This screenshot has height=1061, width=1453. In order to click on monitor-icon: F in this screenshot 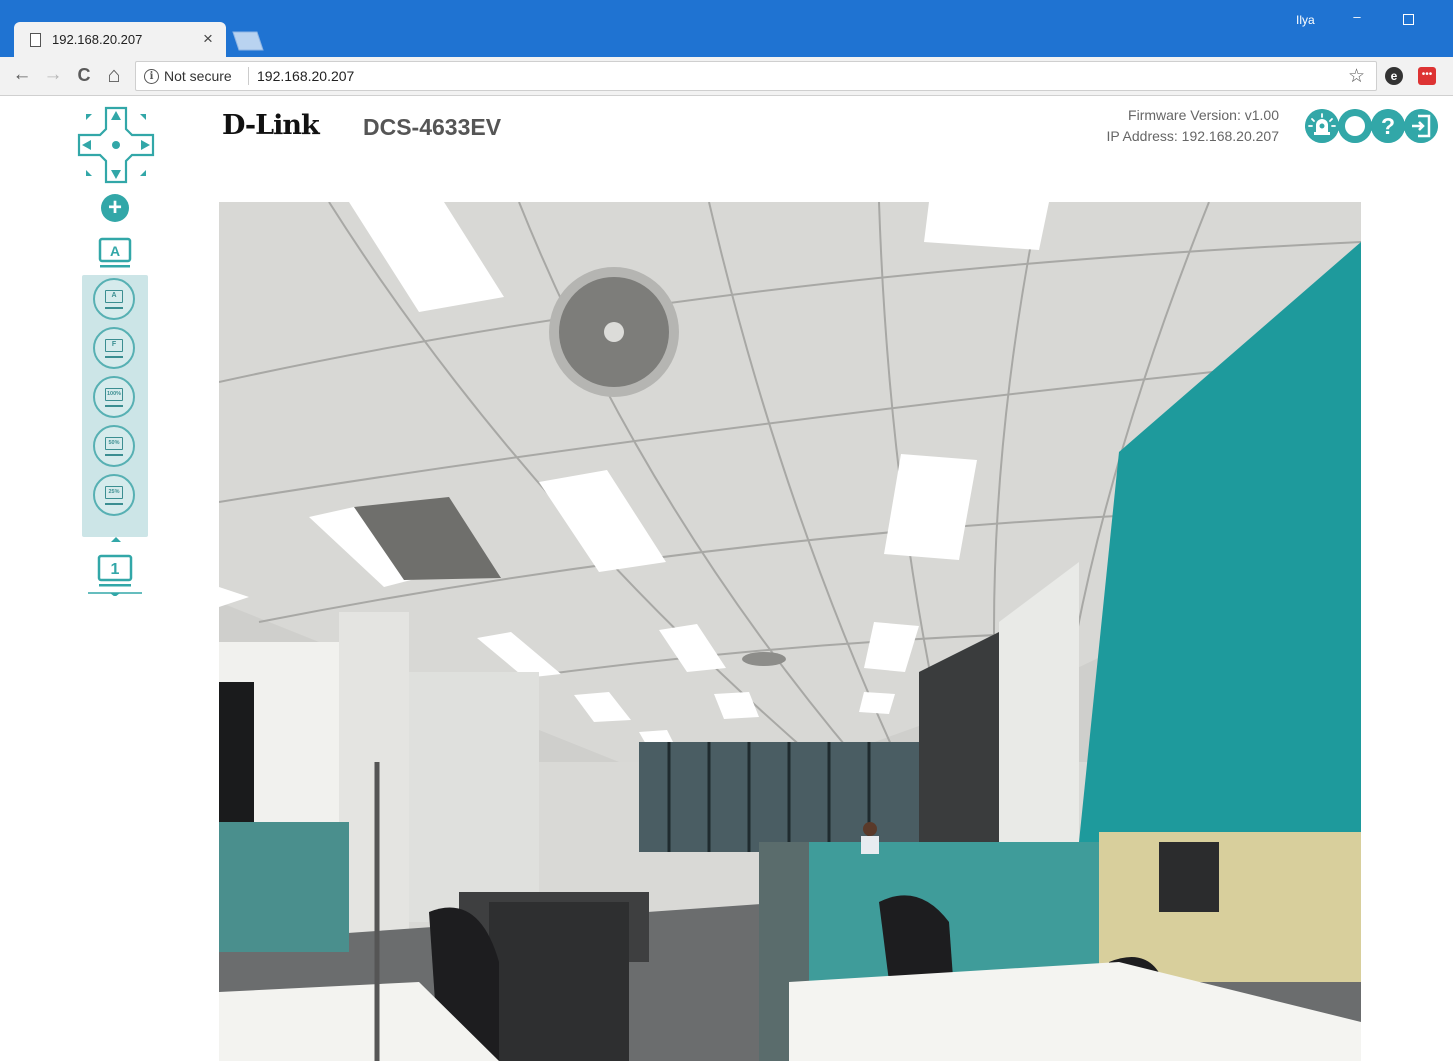, I will do `click(114, 345)`.